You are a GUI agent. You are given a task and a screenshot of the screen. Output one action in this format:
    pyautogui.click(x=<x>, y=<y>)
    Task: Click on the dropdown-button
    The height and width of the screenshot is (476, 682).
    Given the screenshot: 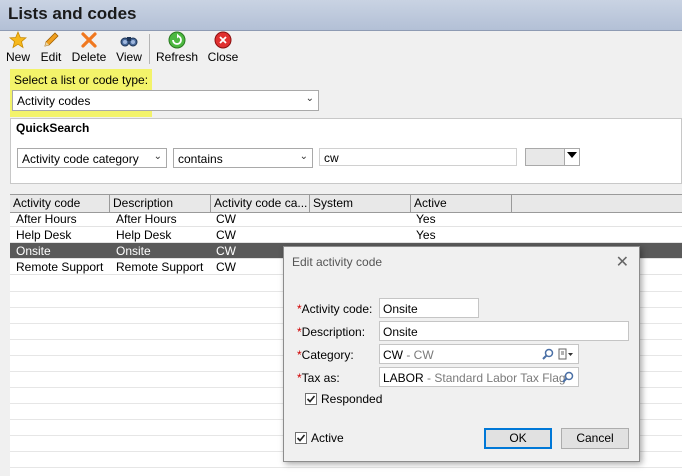 What is the action you would take?
    pyautogui.click(x=571, y=157)
    